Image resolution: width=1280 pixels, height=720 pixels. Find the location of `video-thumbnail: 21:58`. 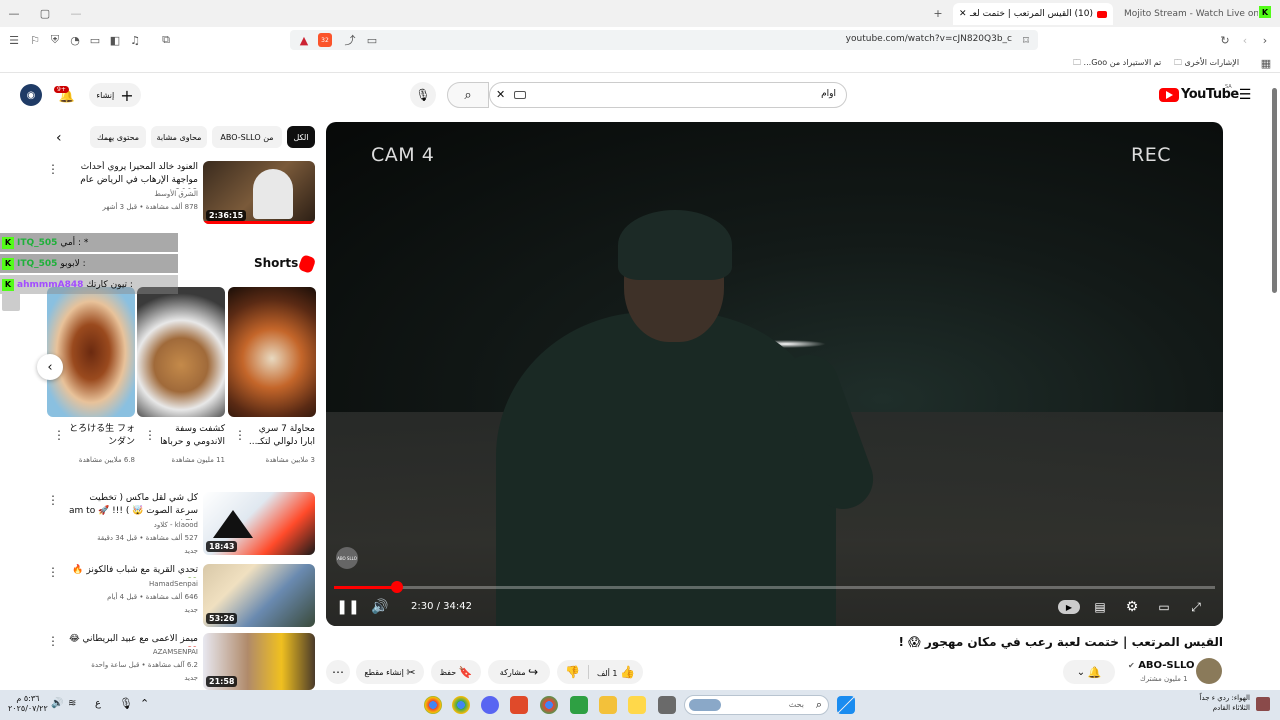

video-thumbnail: 21:58 is located at coordinates (259, 661).